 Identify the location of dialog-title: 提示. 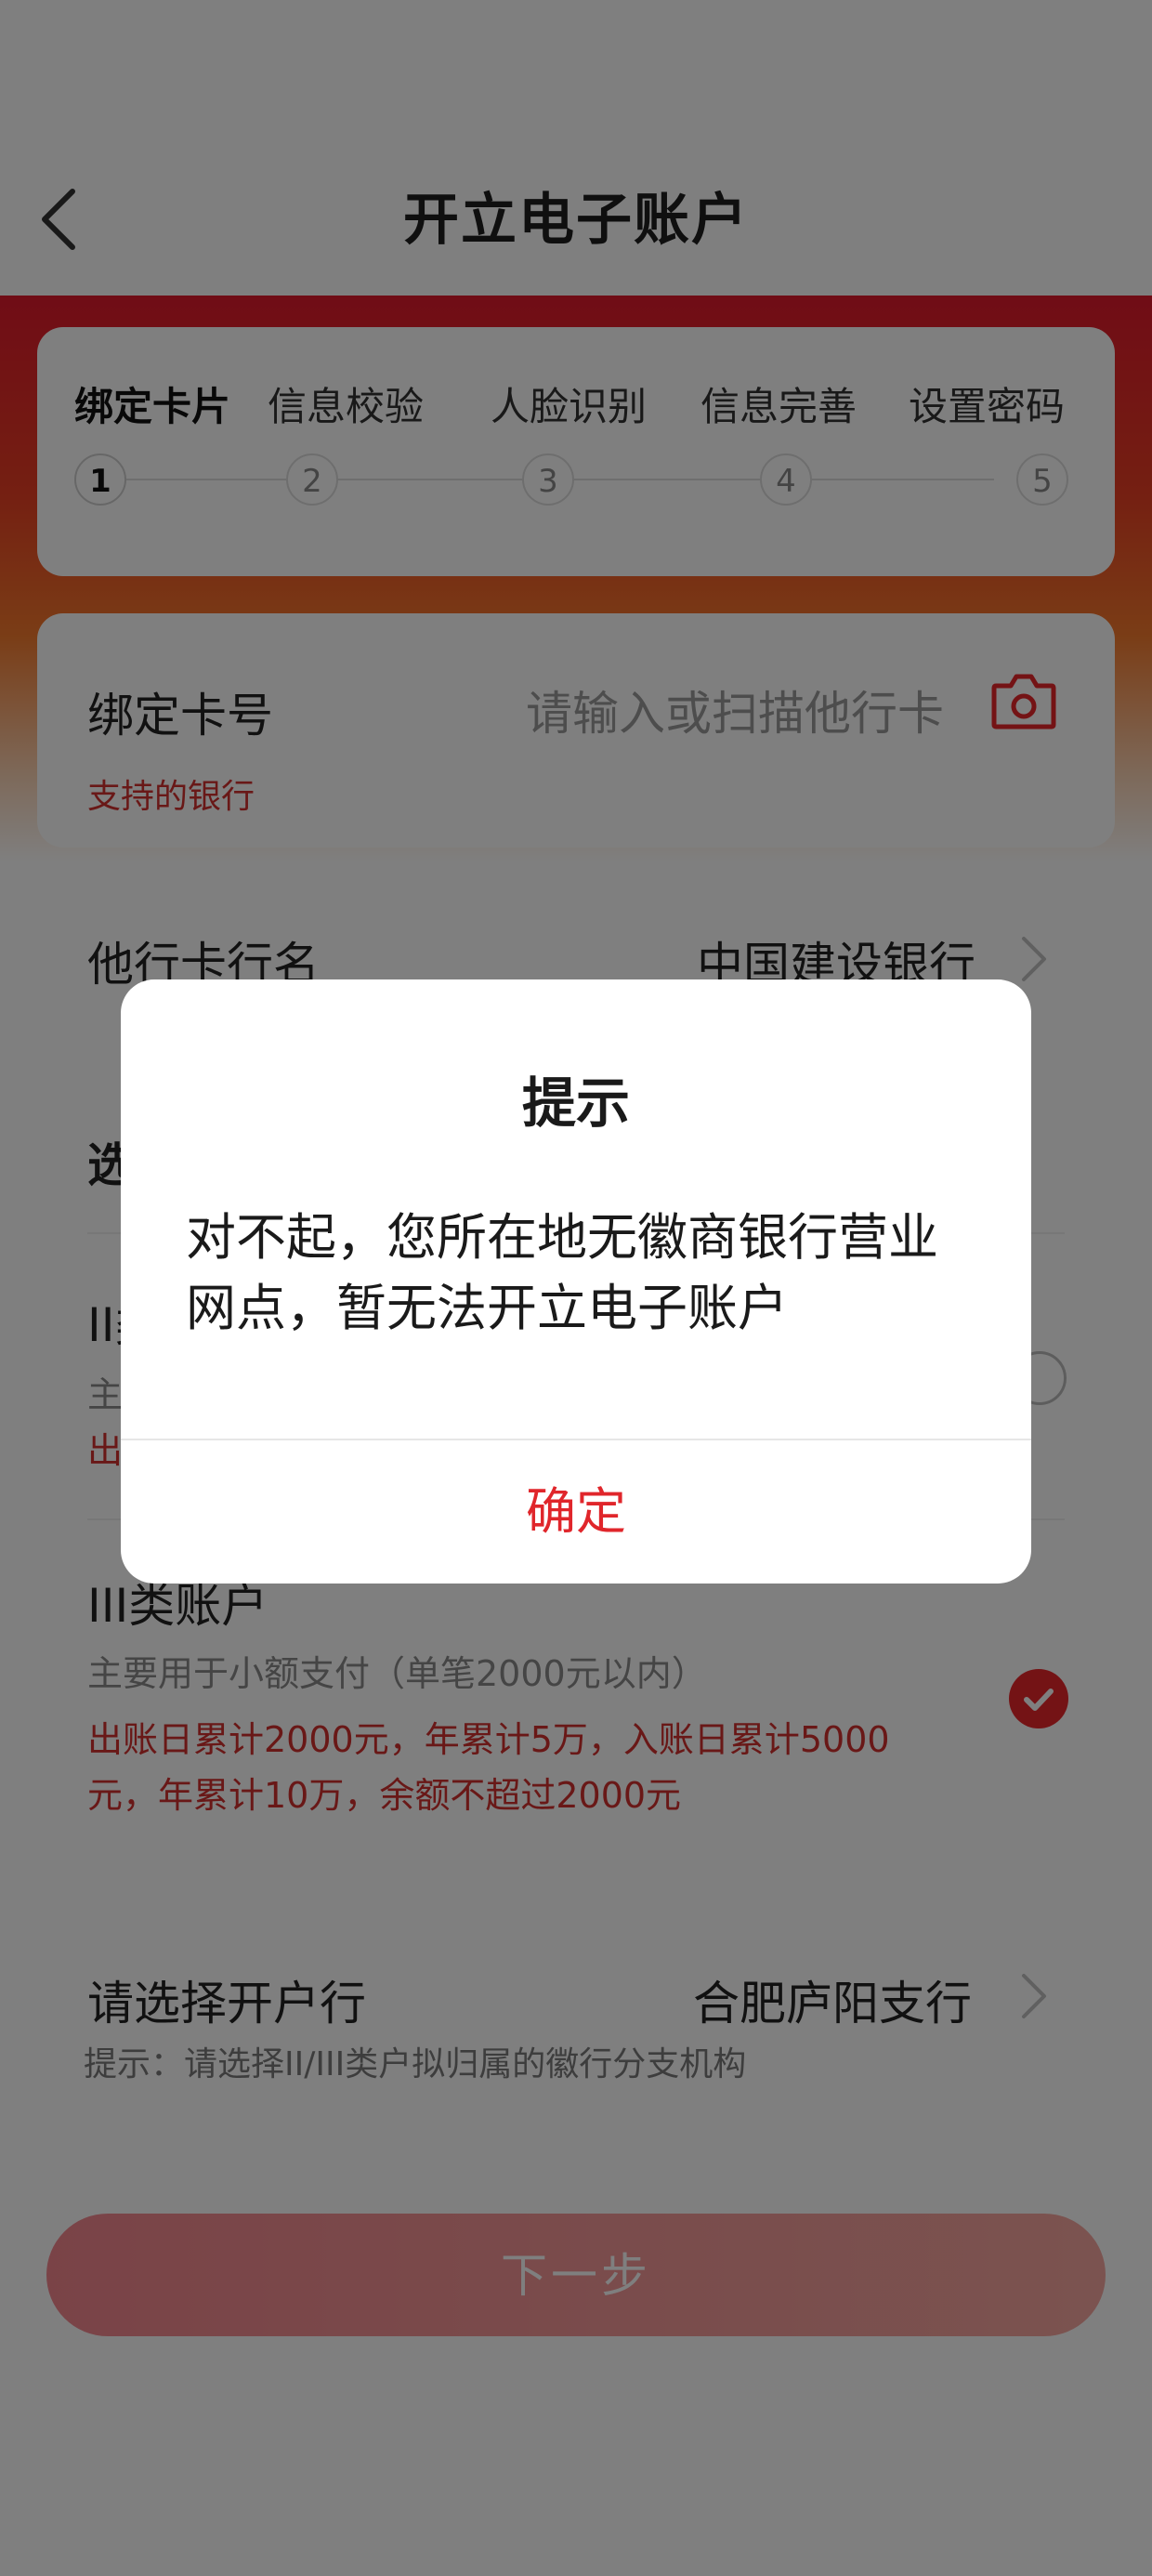
(575, 1103).